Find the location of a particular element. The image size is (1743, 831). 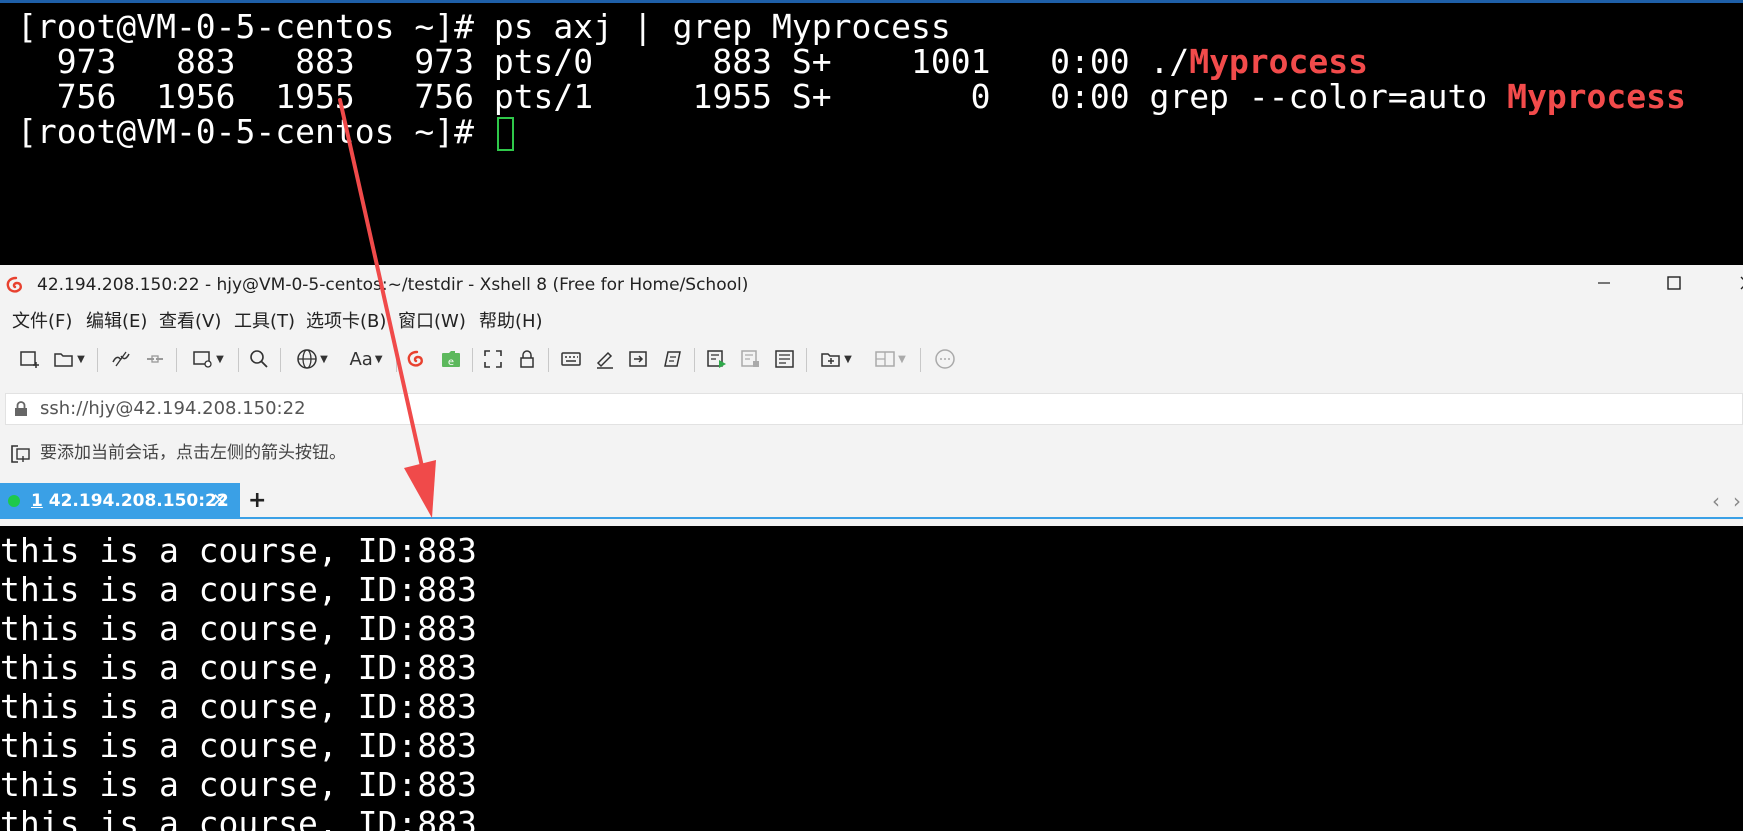

terminal-cursor is located at coordinates (505, 133).